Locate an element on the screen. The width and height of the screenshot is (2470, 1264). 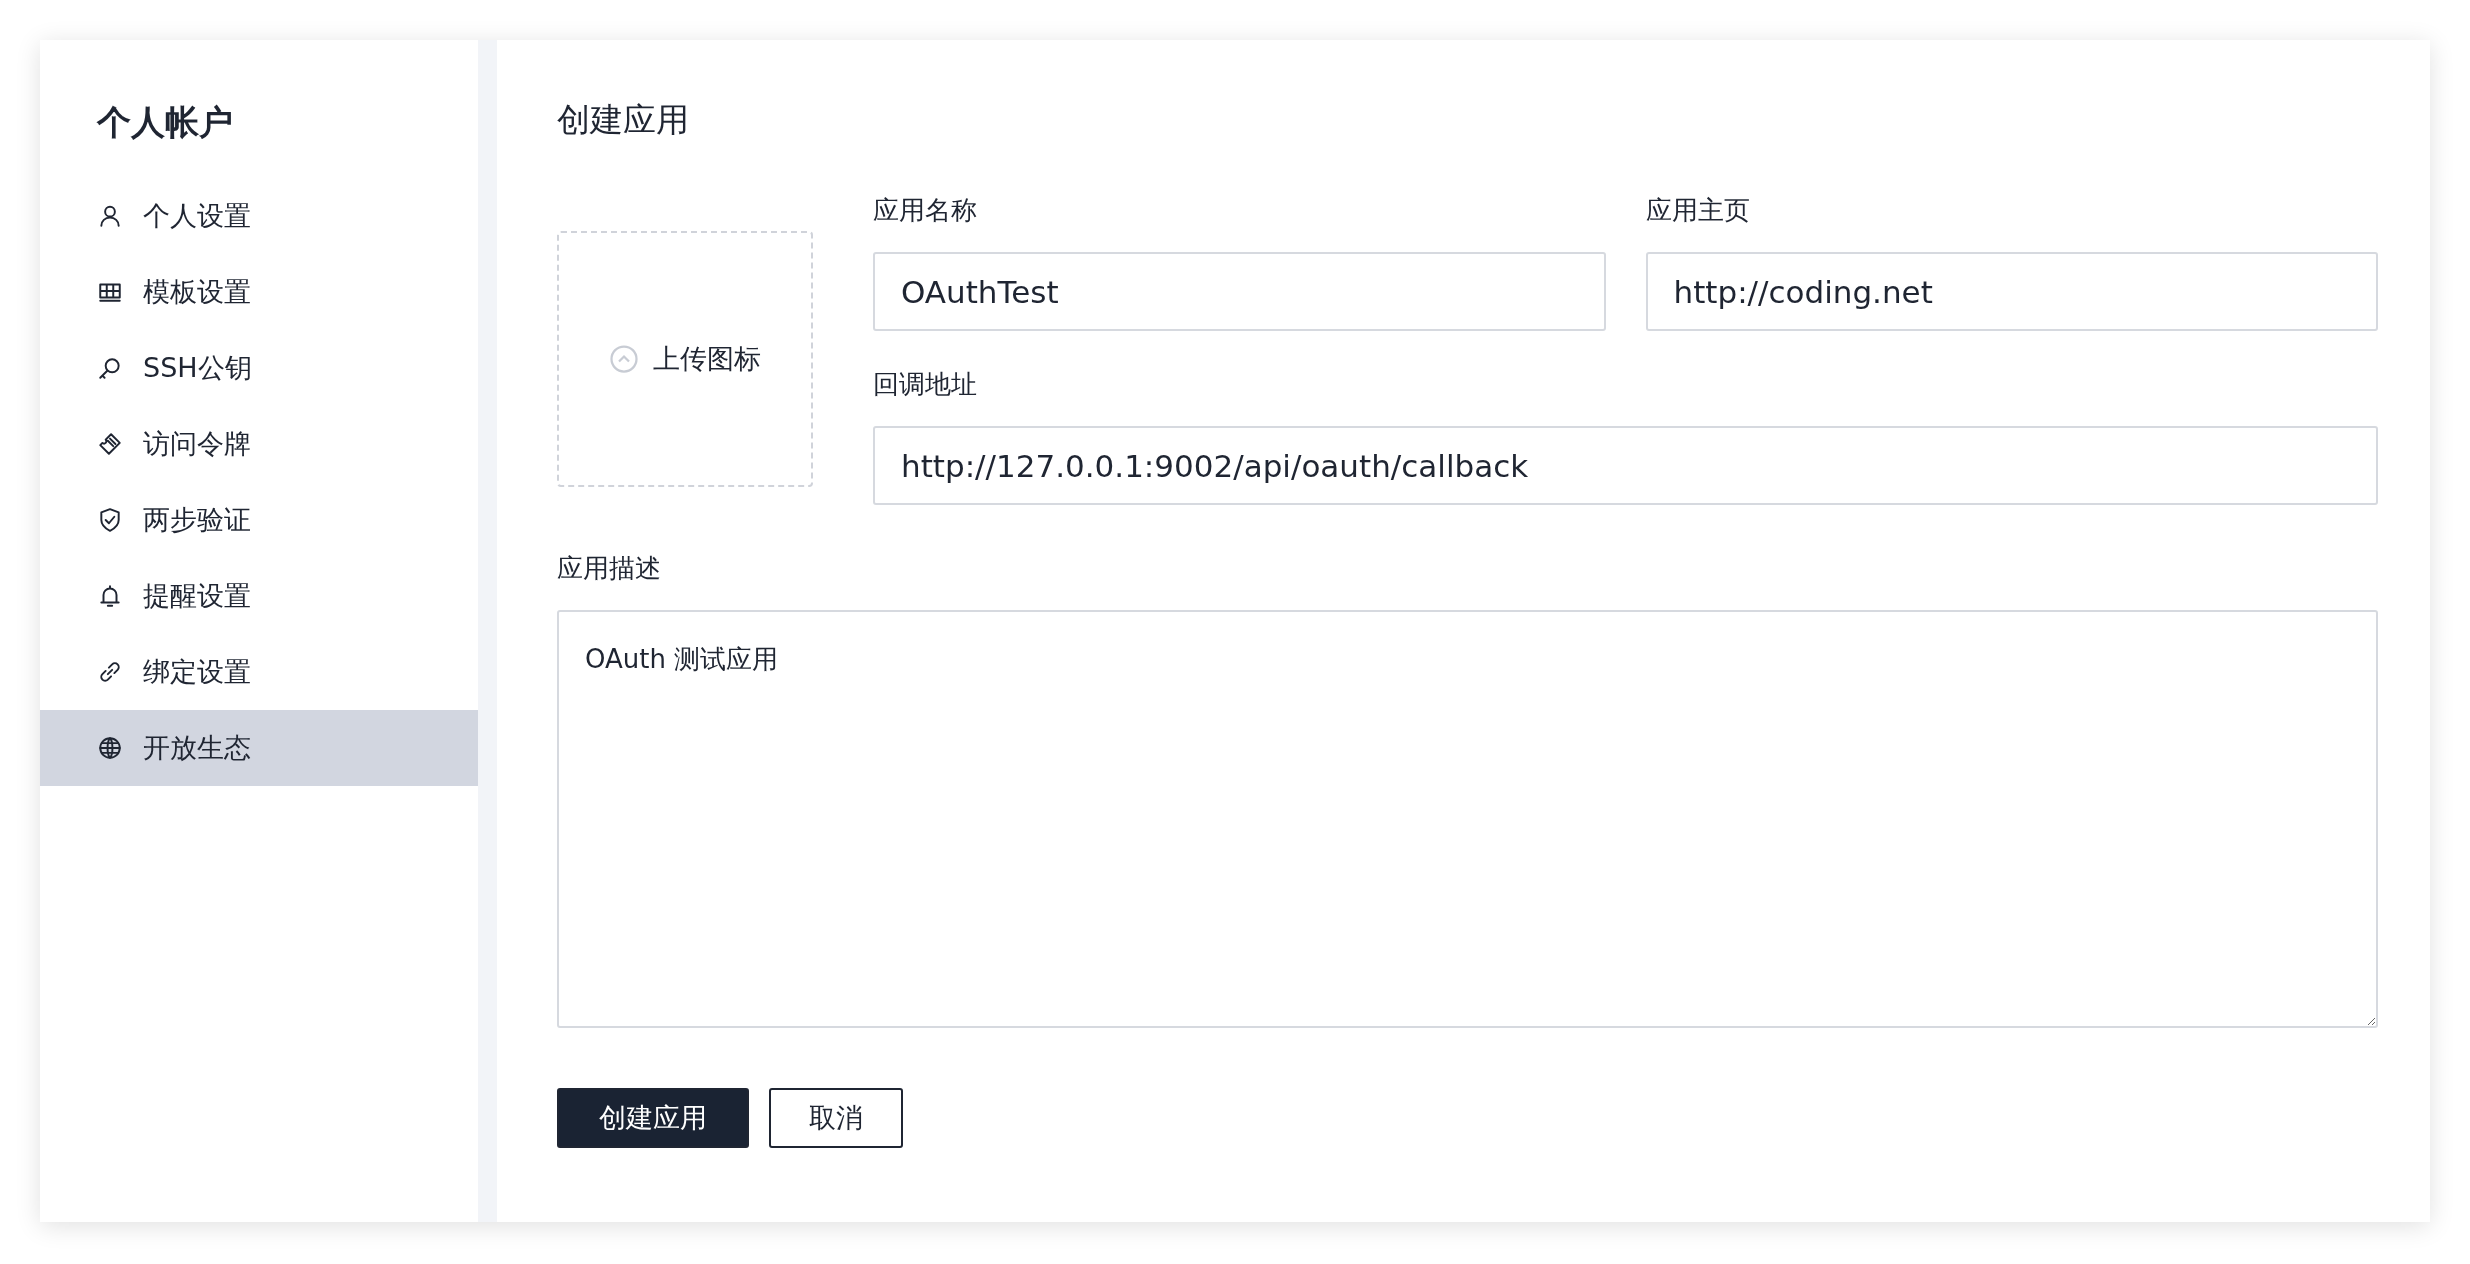
input-field: http://coding.net is located at coordinates (2011, 291).